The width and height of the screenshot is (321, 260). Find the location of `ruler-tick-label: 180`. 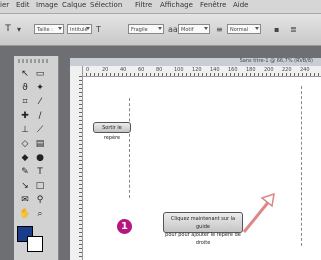

ruler-tick-label: 180 is located at coordinates (251, 70).